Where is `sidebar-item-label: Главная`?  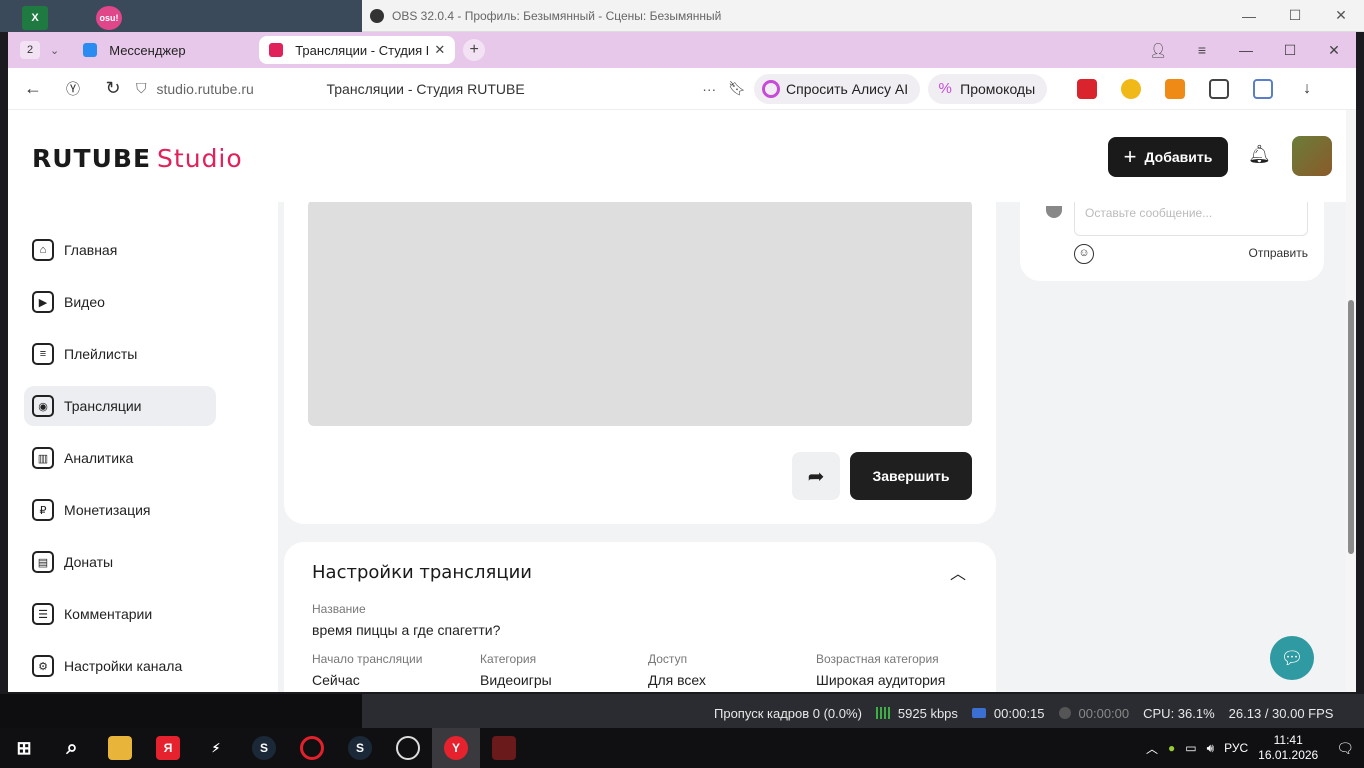
sidebar-item-label: Главная is located at coordinates (91, 250).